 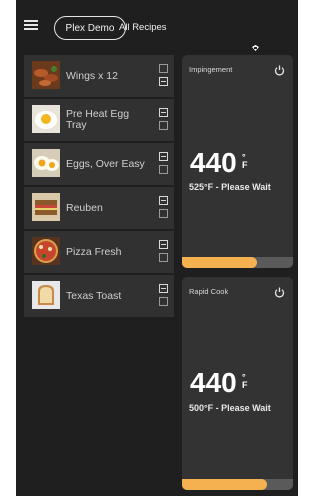 I want to click on recipe-name: Pre Heat Egg Tray, so click(x=98, y=119).